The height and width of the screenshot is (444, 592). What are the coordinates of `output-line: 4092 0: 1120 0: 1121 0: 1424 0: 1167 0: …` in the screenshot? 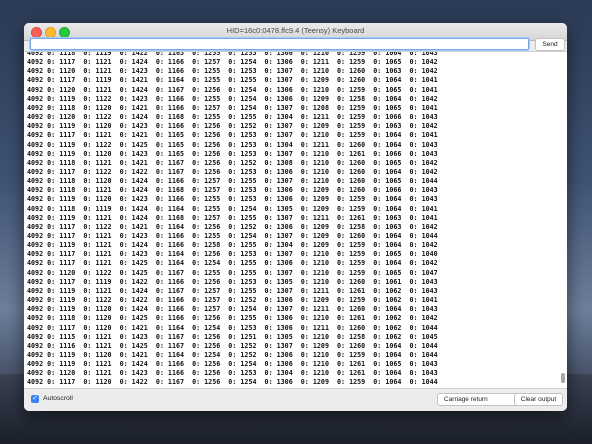 It's located at (232, 89).